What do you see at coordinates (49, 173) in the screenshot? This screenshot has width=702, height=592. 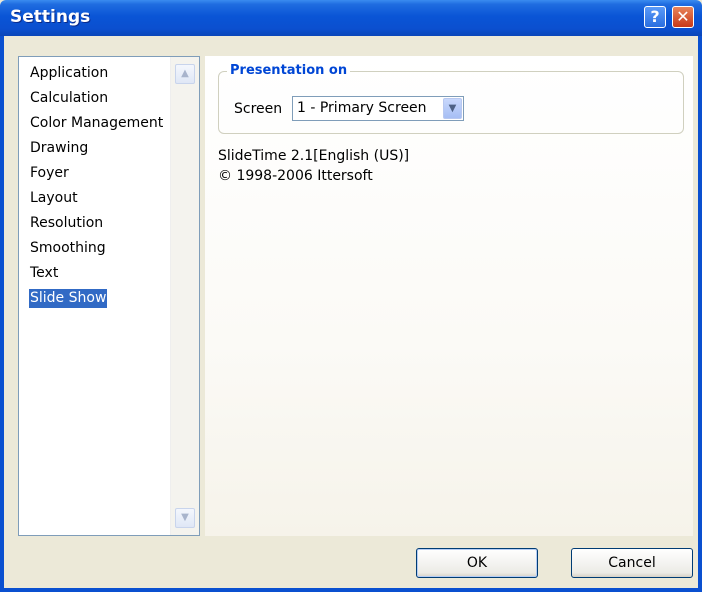 I see `list-item-label: Foyer` at bounding box center [49, 173].